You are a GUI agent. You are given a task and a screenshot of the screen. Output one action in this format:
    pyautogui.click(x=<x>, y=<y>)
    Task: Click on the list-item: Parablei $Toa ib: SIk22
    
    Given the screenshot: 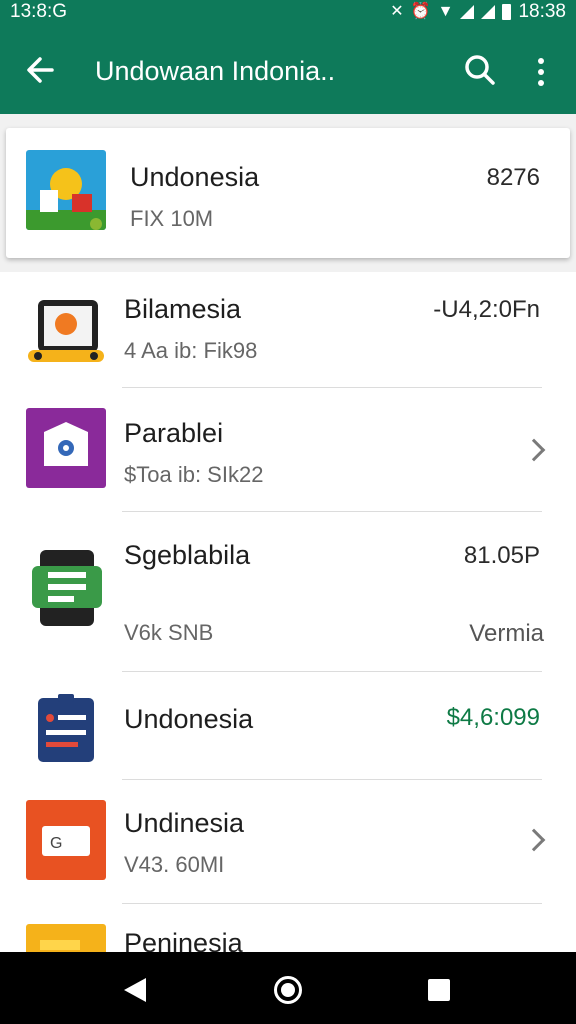 What is the action you would take?
    pyautogui.click(x=288, y=450)
    